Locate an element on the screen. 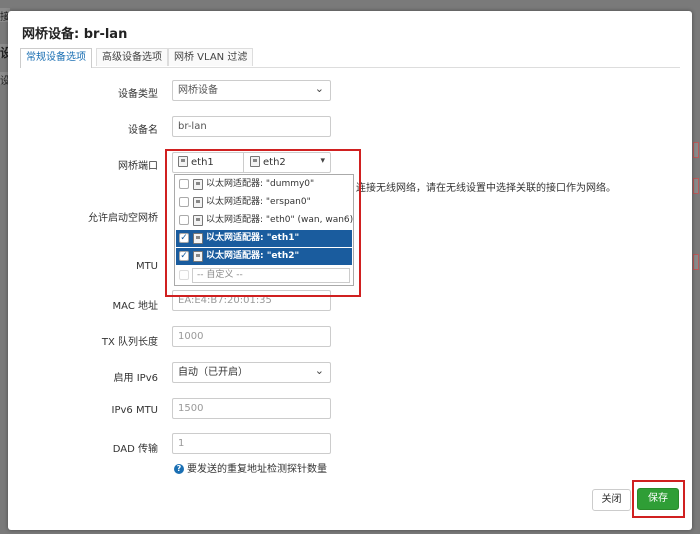 The height and width of the screenshot is (534, 700). txqueuelen-input: 1000 is located at coordinates (251, 336).